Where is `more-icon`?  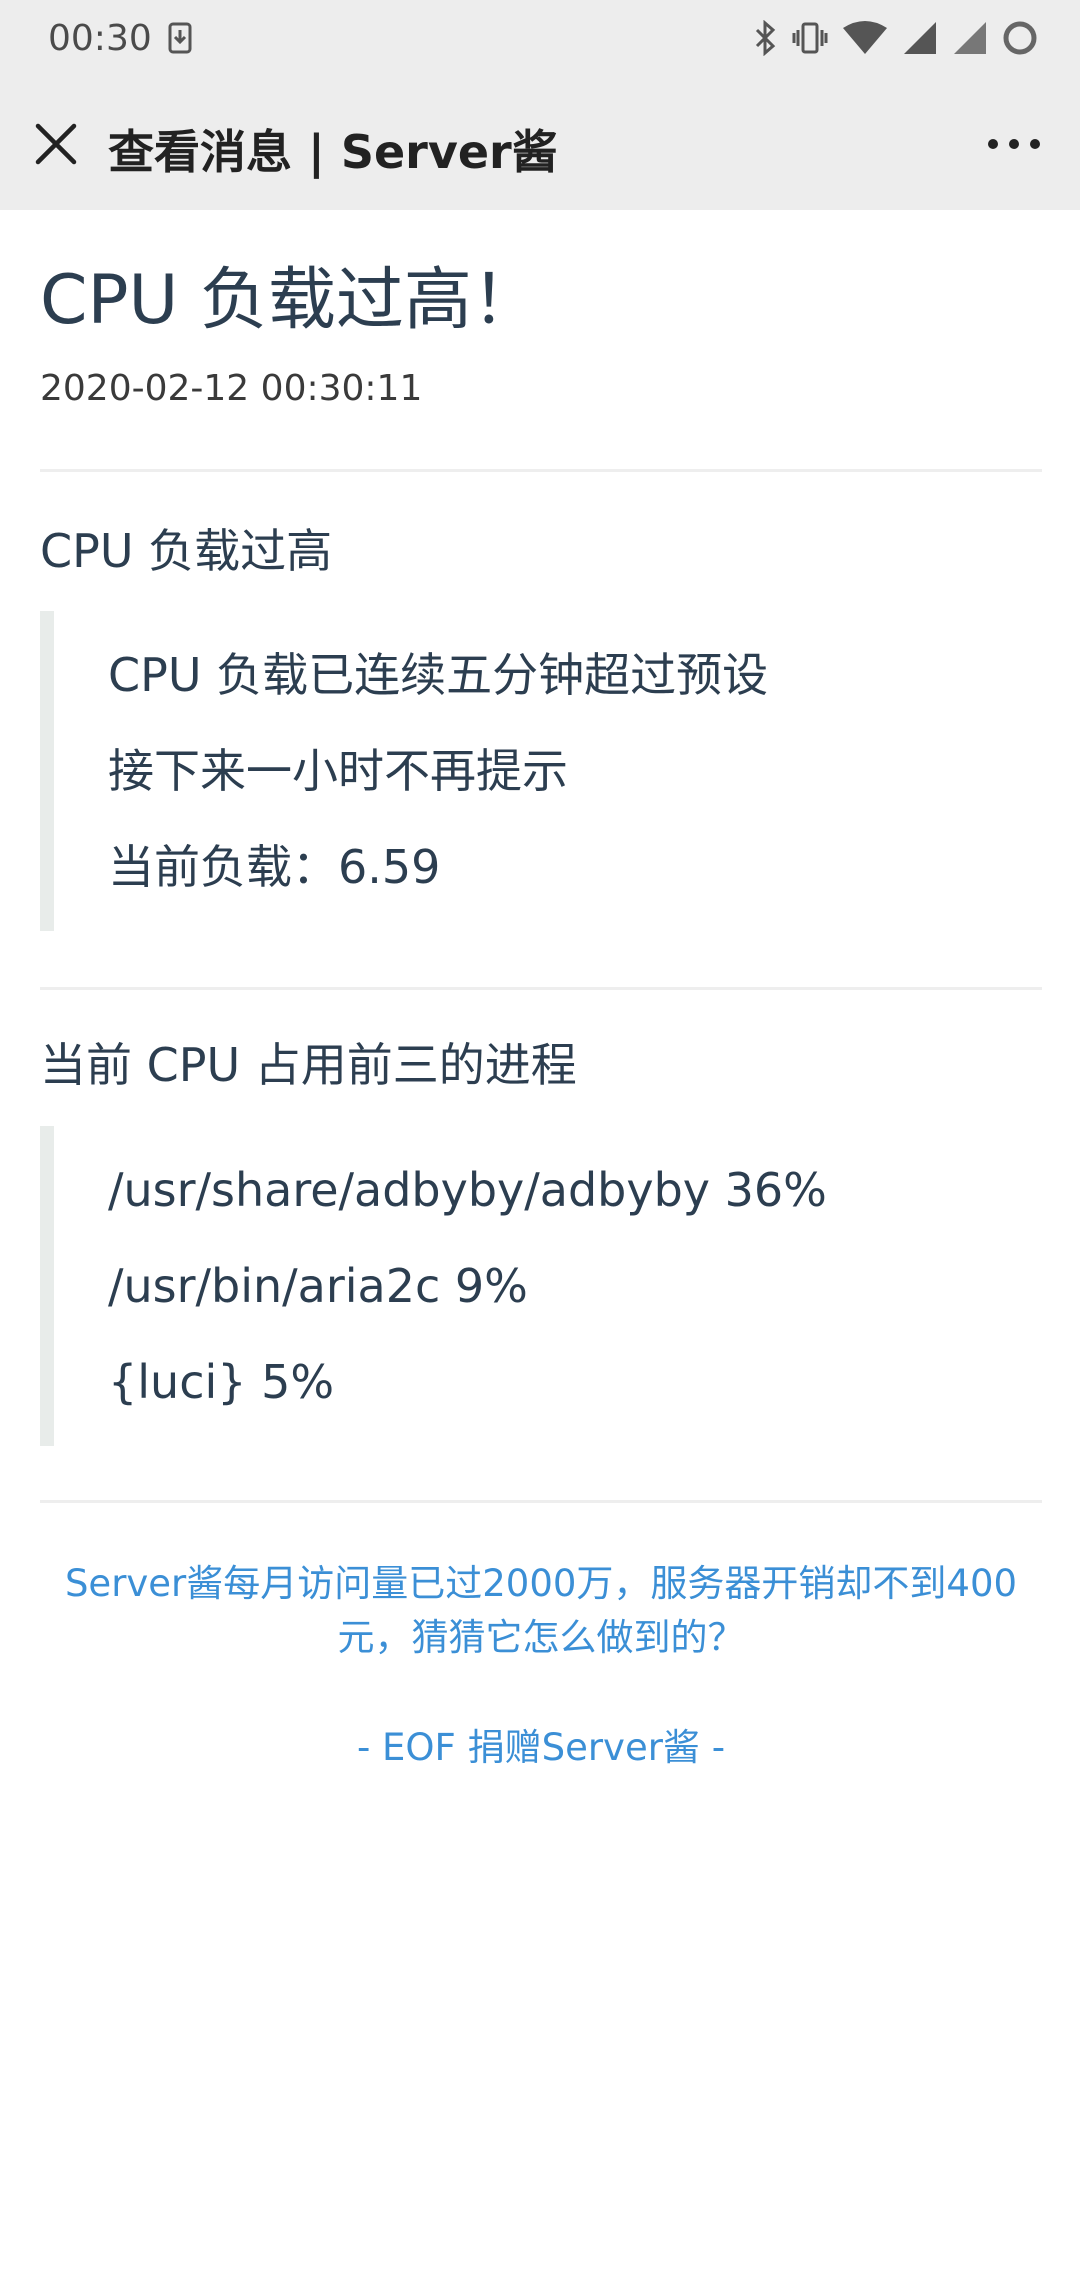
more-icon is located at coordinates (1014, 144).